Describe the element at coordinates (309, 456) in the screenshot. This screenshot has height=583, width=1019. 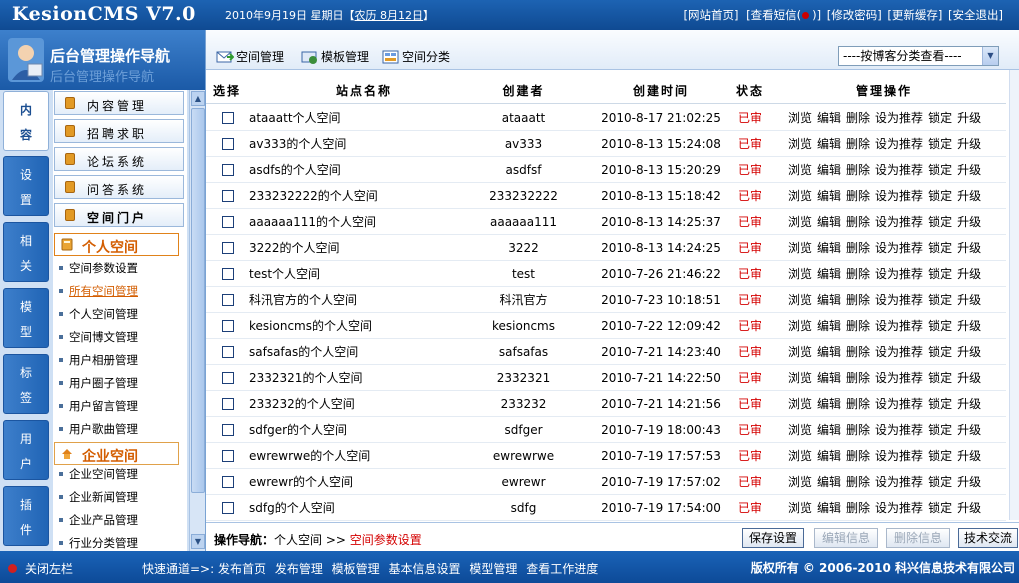
I see `row-site-name: ewrewrwe的个人空间` at that location.